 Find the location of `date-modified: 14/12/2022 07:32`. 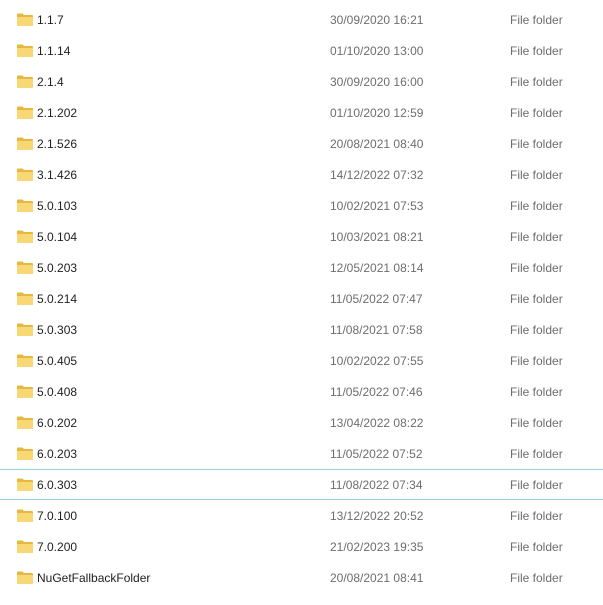

date-modified: 14/12/2022 07:32 is located at coordinates (377, 175).